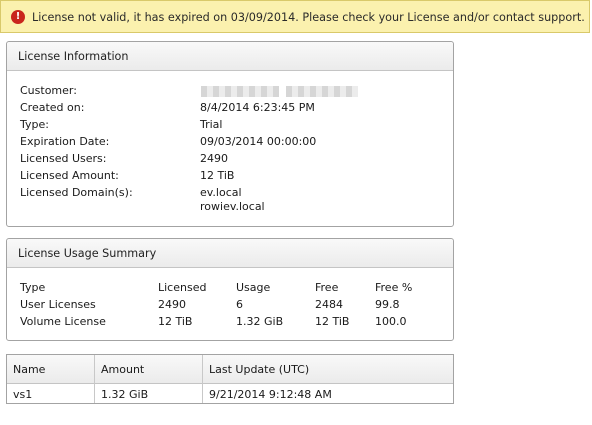  What do you see at coordinates (58, 304) in the screenshot?
I see `usage-row-user-licenses-type: User Licenses` at bounding box center [58, 304].